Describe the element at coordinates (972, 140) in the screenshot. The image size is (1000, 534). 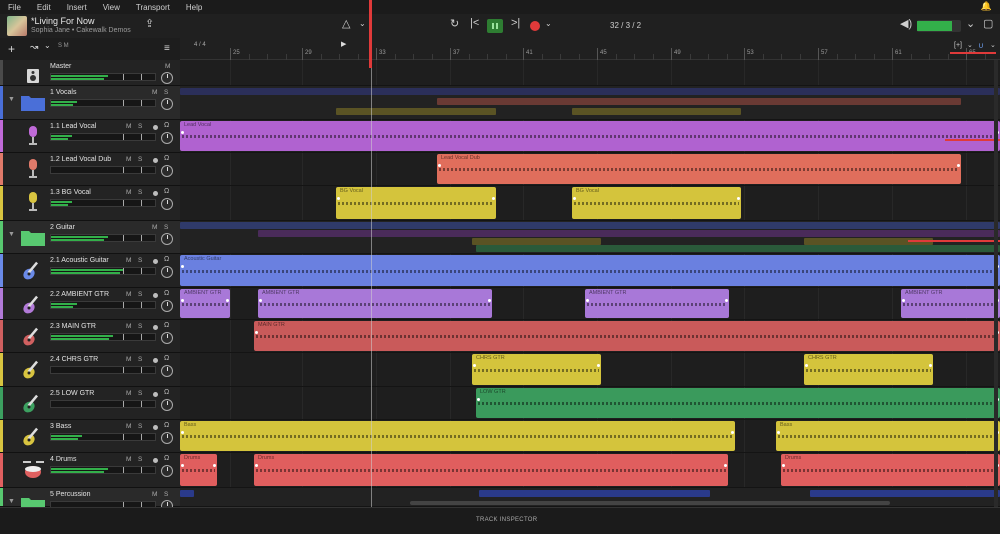
I see `automation-line` at that location.